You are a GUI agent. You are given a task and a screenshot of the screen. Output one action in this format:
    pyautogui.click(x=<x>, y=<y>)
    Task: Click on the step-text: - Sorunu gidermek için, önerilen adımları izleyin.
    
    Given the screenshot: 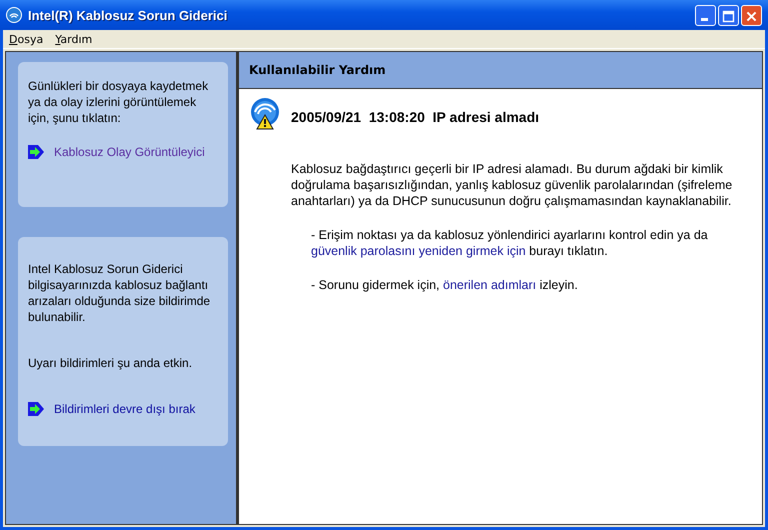 What is the action you would take?
    pyautogui.click(x=445, y=285)
    